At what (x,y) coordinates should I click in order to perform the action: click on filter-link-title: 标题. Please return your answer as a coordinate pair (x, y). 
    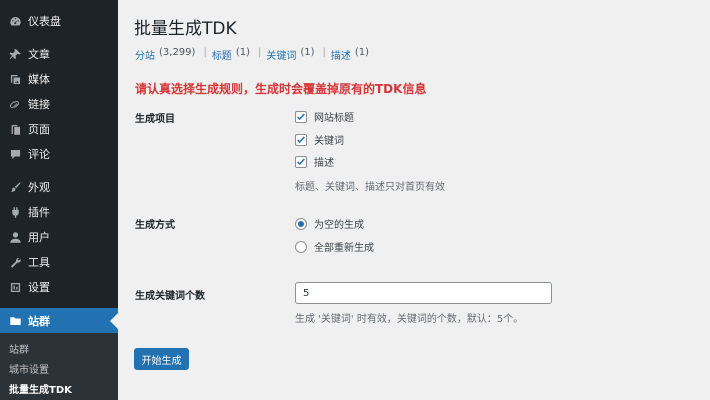
    Looking at the image, I should click on (222, 54).